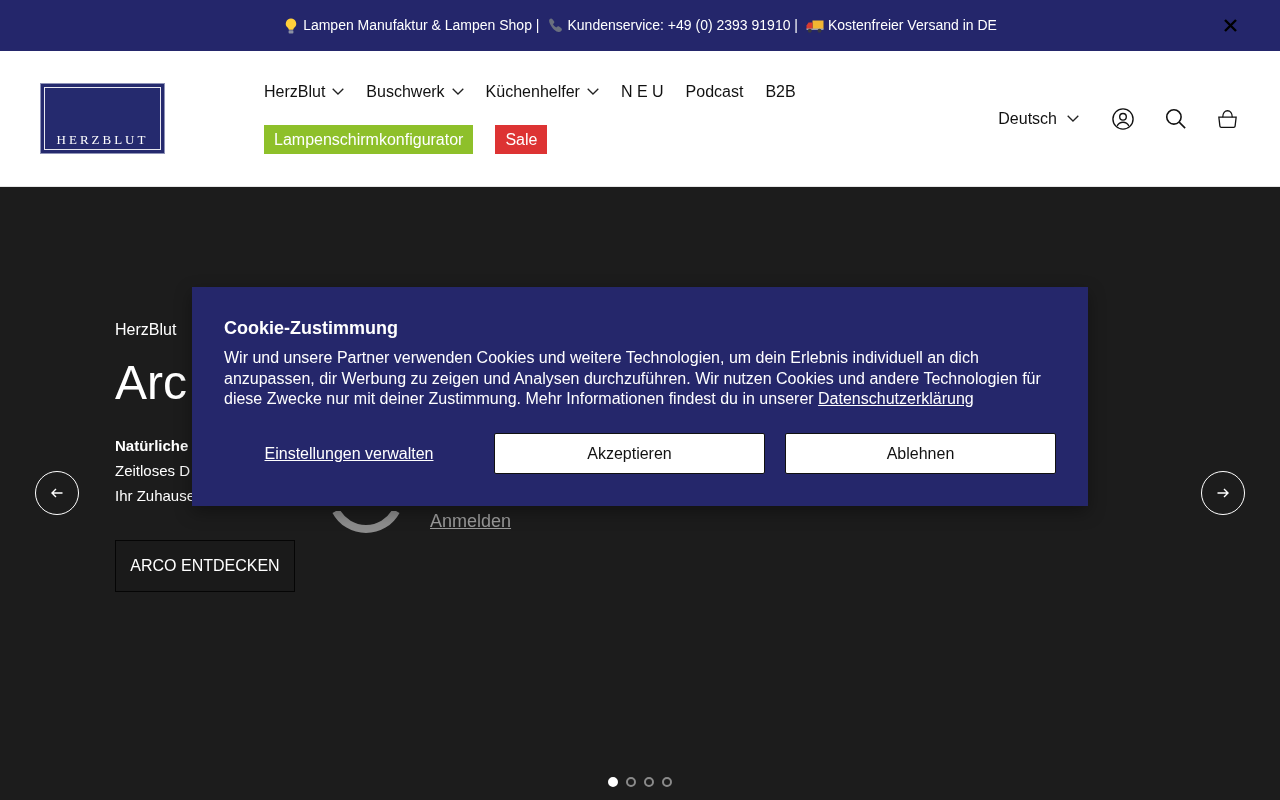 Image resolution: width=1280 pixels, height=800 pixels. What do you see at coordinates (1175, 118) in the screenshot?
I see `search-icon` at bounding box center [1175, 118].